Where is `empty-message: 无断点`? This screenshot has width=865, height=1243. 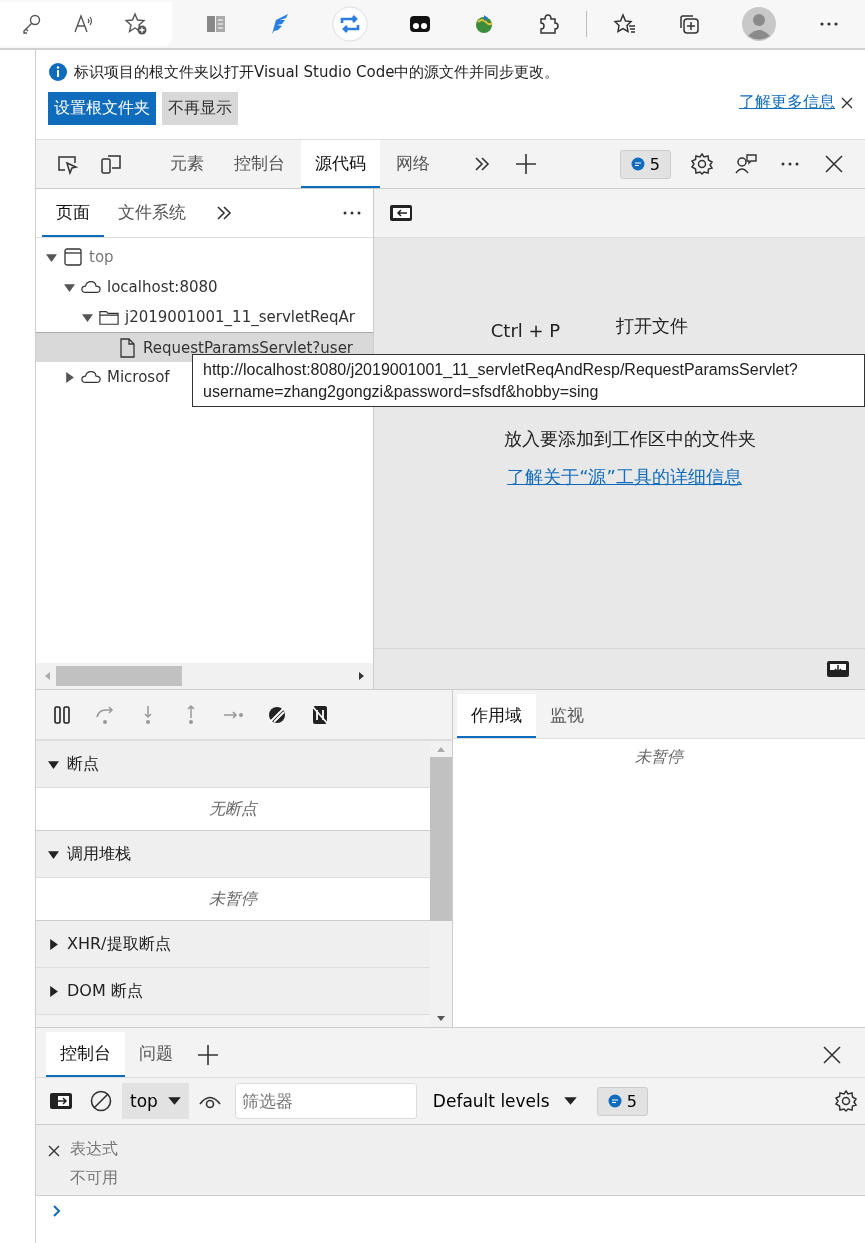
empty-message: 无断点 is located at coordinates (233, 809).